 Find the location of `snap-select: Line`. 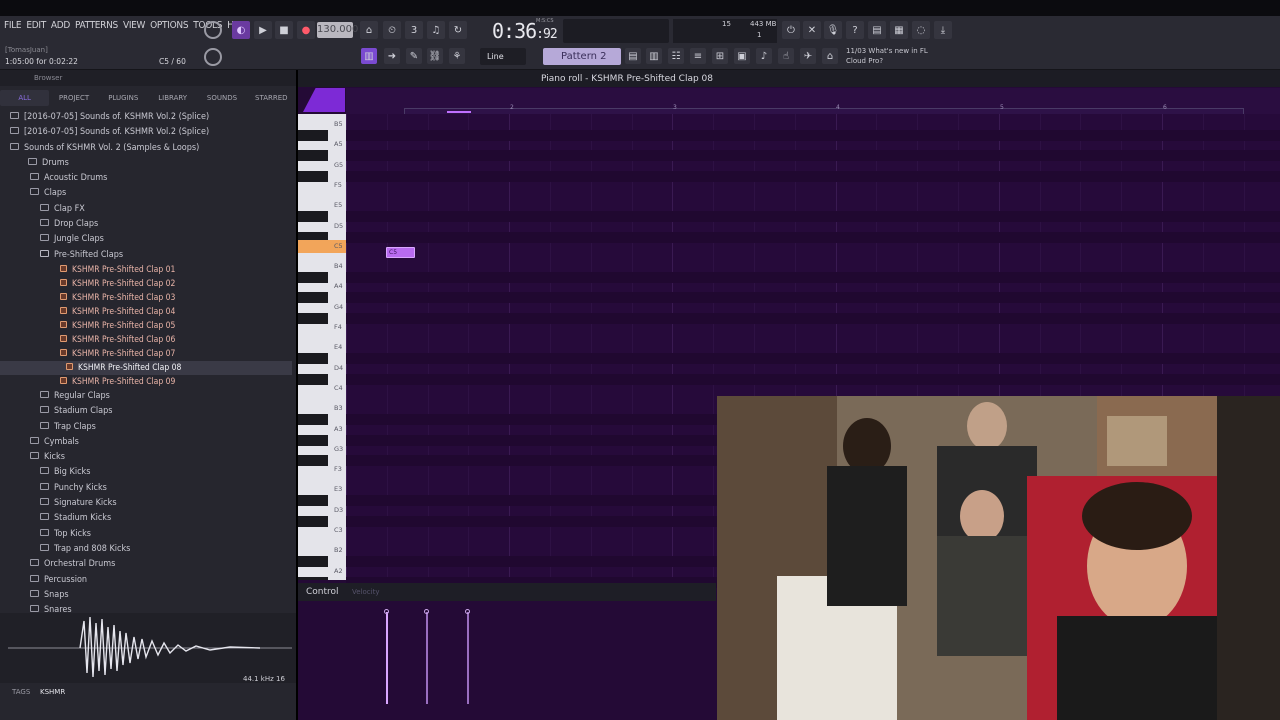

snap-select: Line is located at coordinates (503, 56).